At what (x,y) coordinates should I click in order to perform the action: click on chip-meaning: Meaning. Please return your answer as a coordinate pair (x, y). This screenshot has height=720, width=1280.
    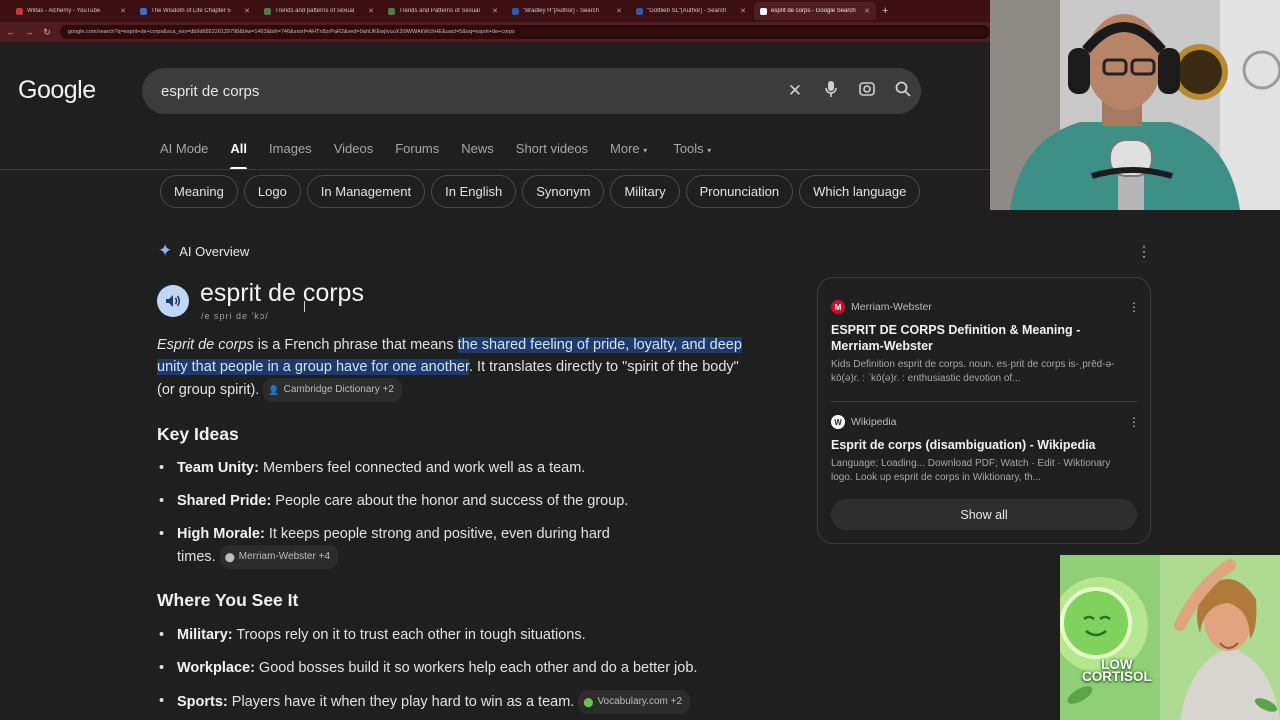
    Looking at the image, I should click on (199, 191).